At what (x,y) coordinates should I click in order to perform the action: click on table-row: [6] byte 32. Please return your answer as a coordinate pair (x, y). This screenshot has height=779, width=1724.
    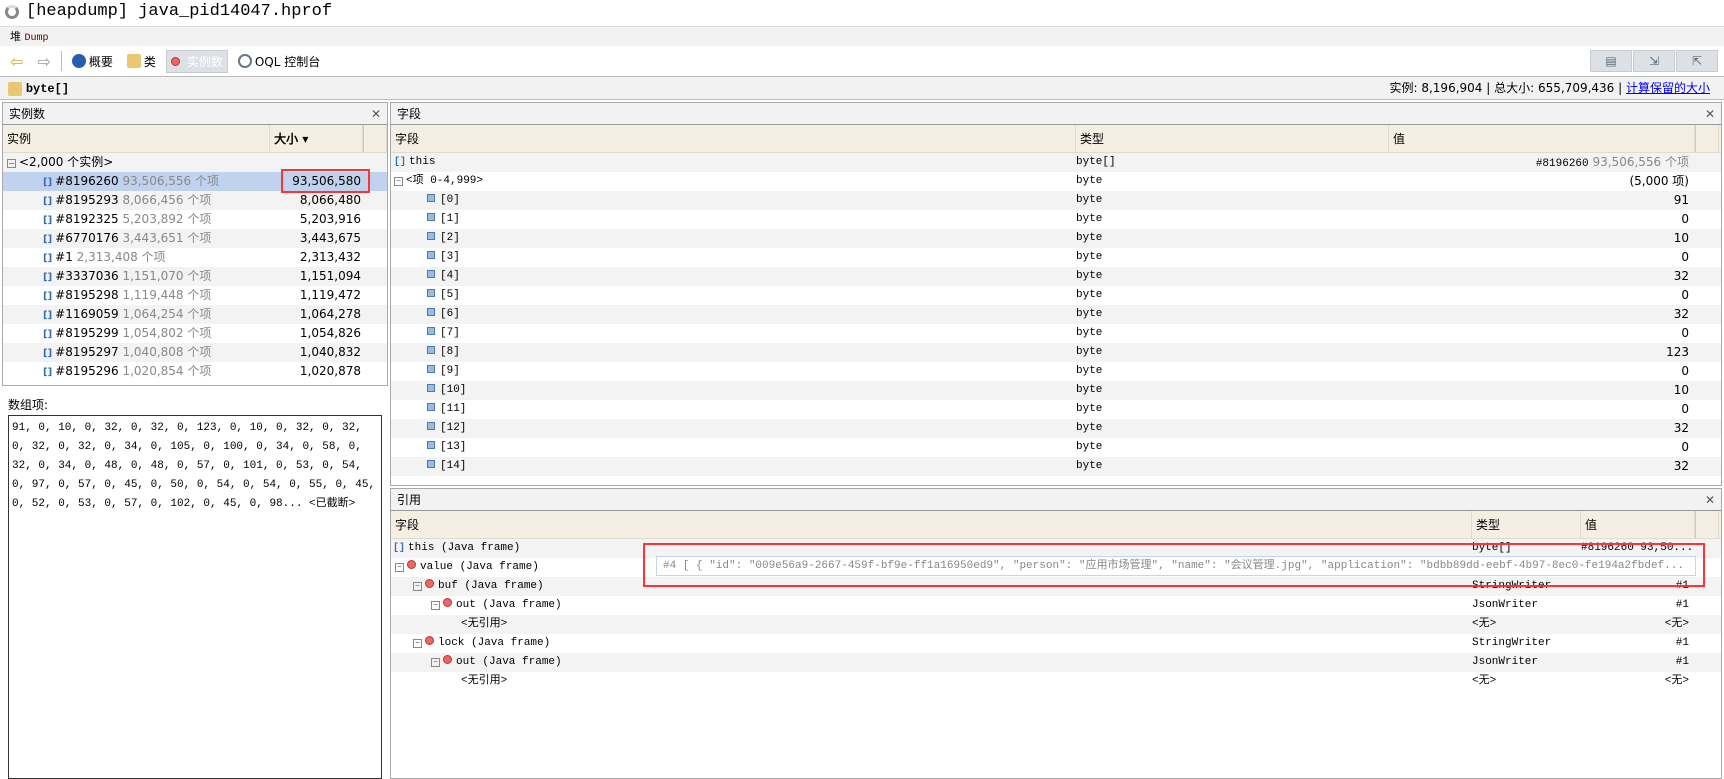
    Looking at the image, I should click on (1056, 314).